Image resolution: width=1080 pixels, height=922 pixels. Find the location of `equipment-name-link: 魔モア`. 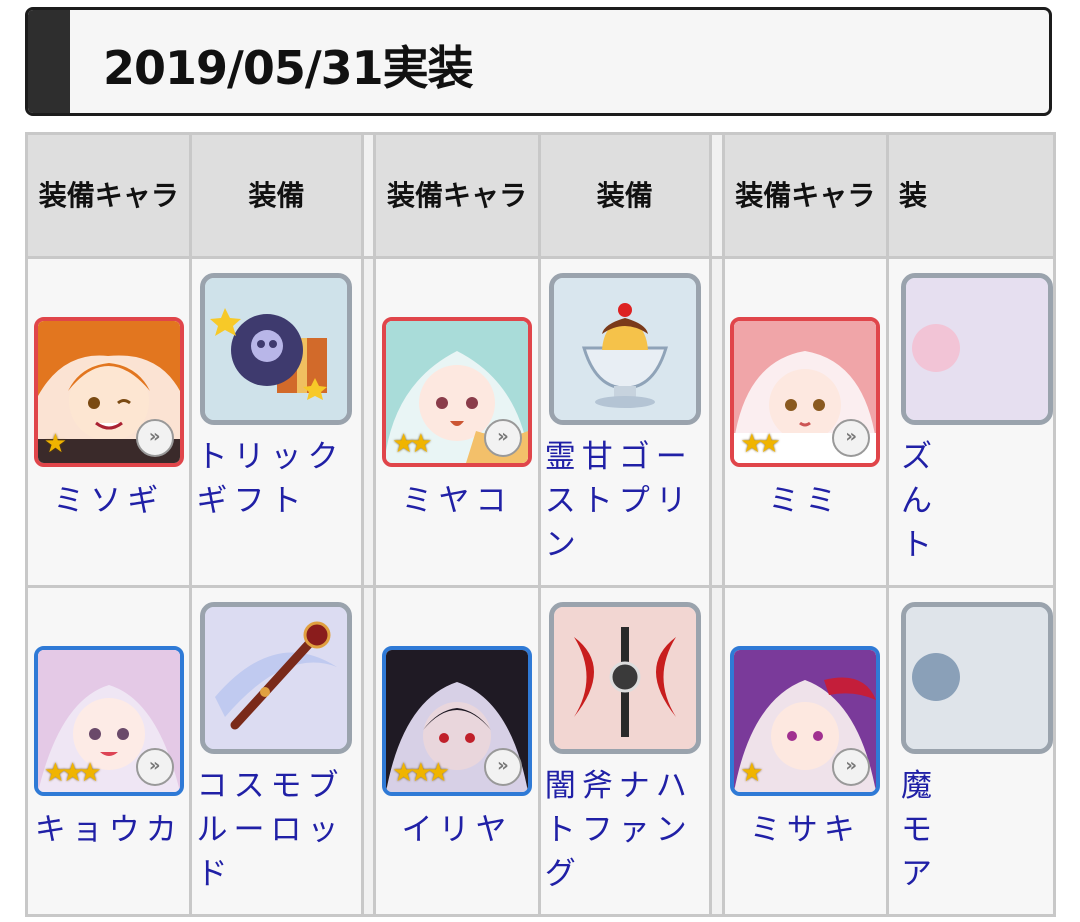

equipment-name-link: 魔モア is located at coordinates (921, 830).